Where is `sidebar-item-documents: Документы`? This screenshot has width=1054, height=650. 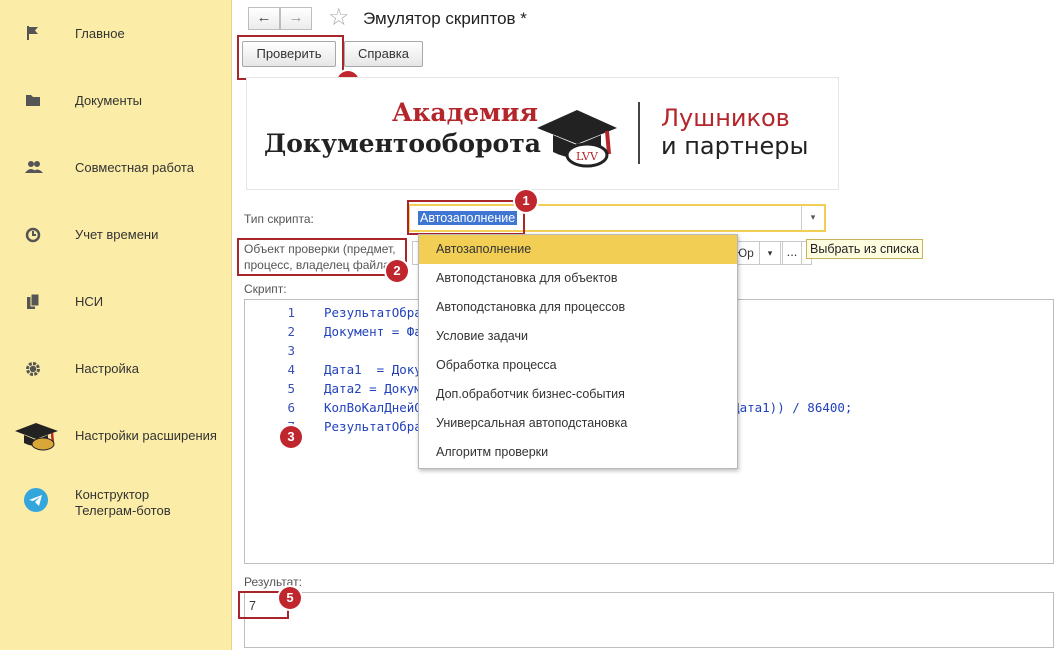 sidebar-item-documents: Документы is located at coordinates (115, 100).